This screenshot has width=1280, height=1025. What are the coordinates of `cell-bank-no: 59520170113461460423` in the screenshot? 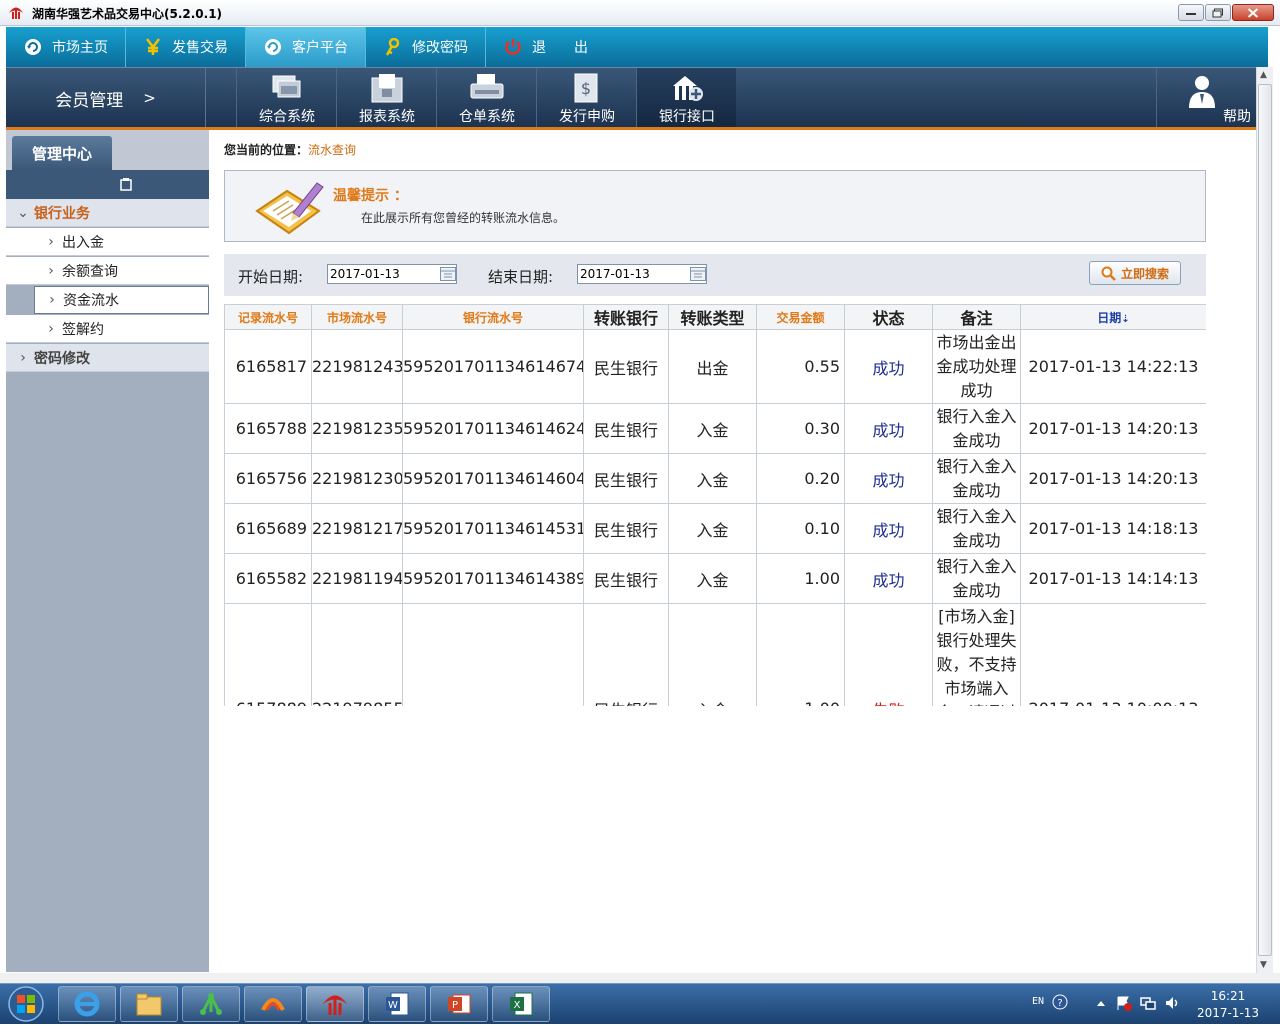 It's located at (493, 478).